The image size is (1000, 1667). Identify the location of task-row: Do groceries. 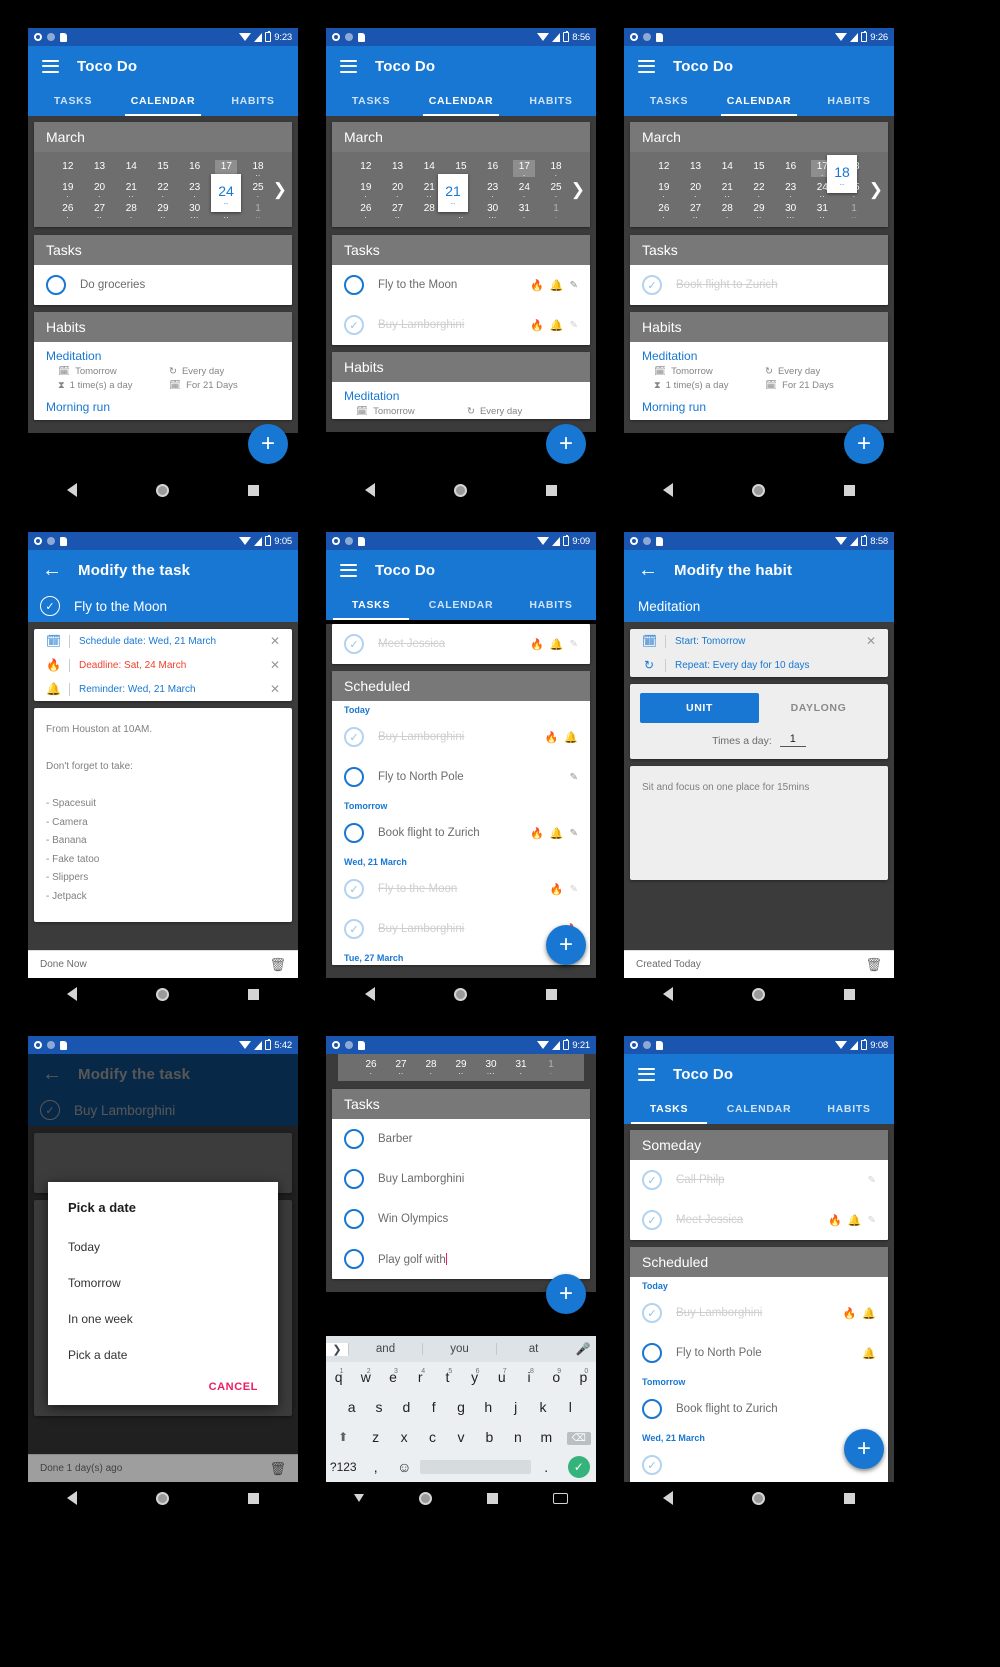
(163, 285).